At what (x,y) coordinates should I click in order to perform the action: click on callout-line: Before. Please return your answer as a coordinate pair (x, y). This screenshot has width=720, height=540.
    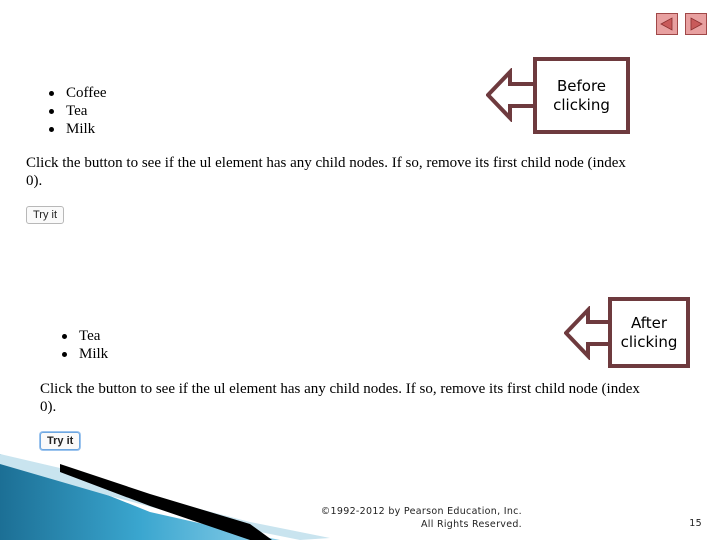
    Looking at the image, I should click on (581, 85).